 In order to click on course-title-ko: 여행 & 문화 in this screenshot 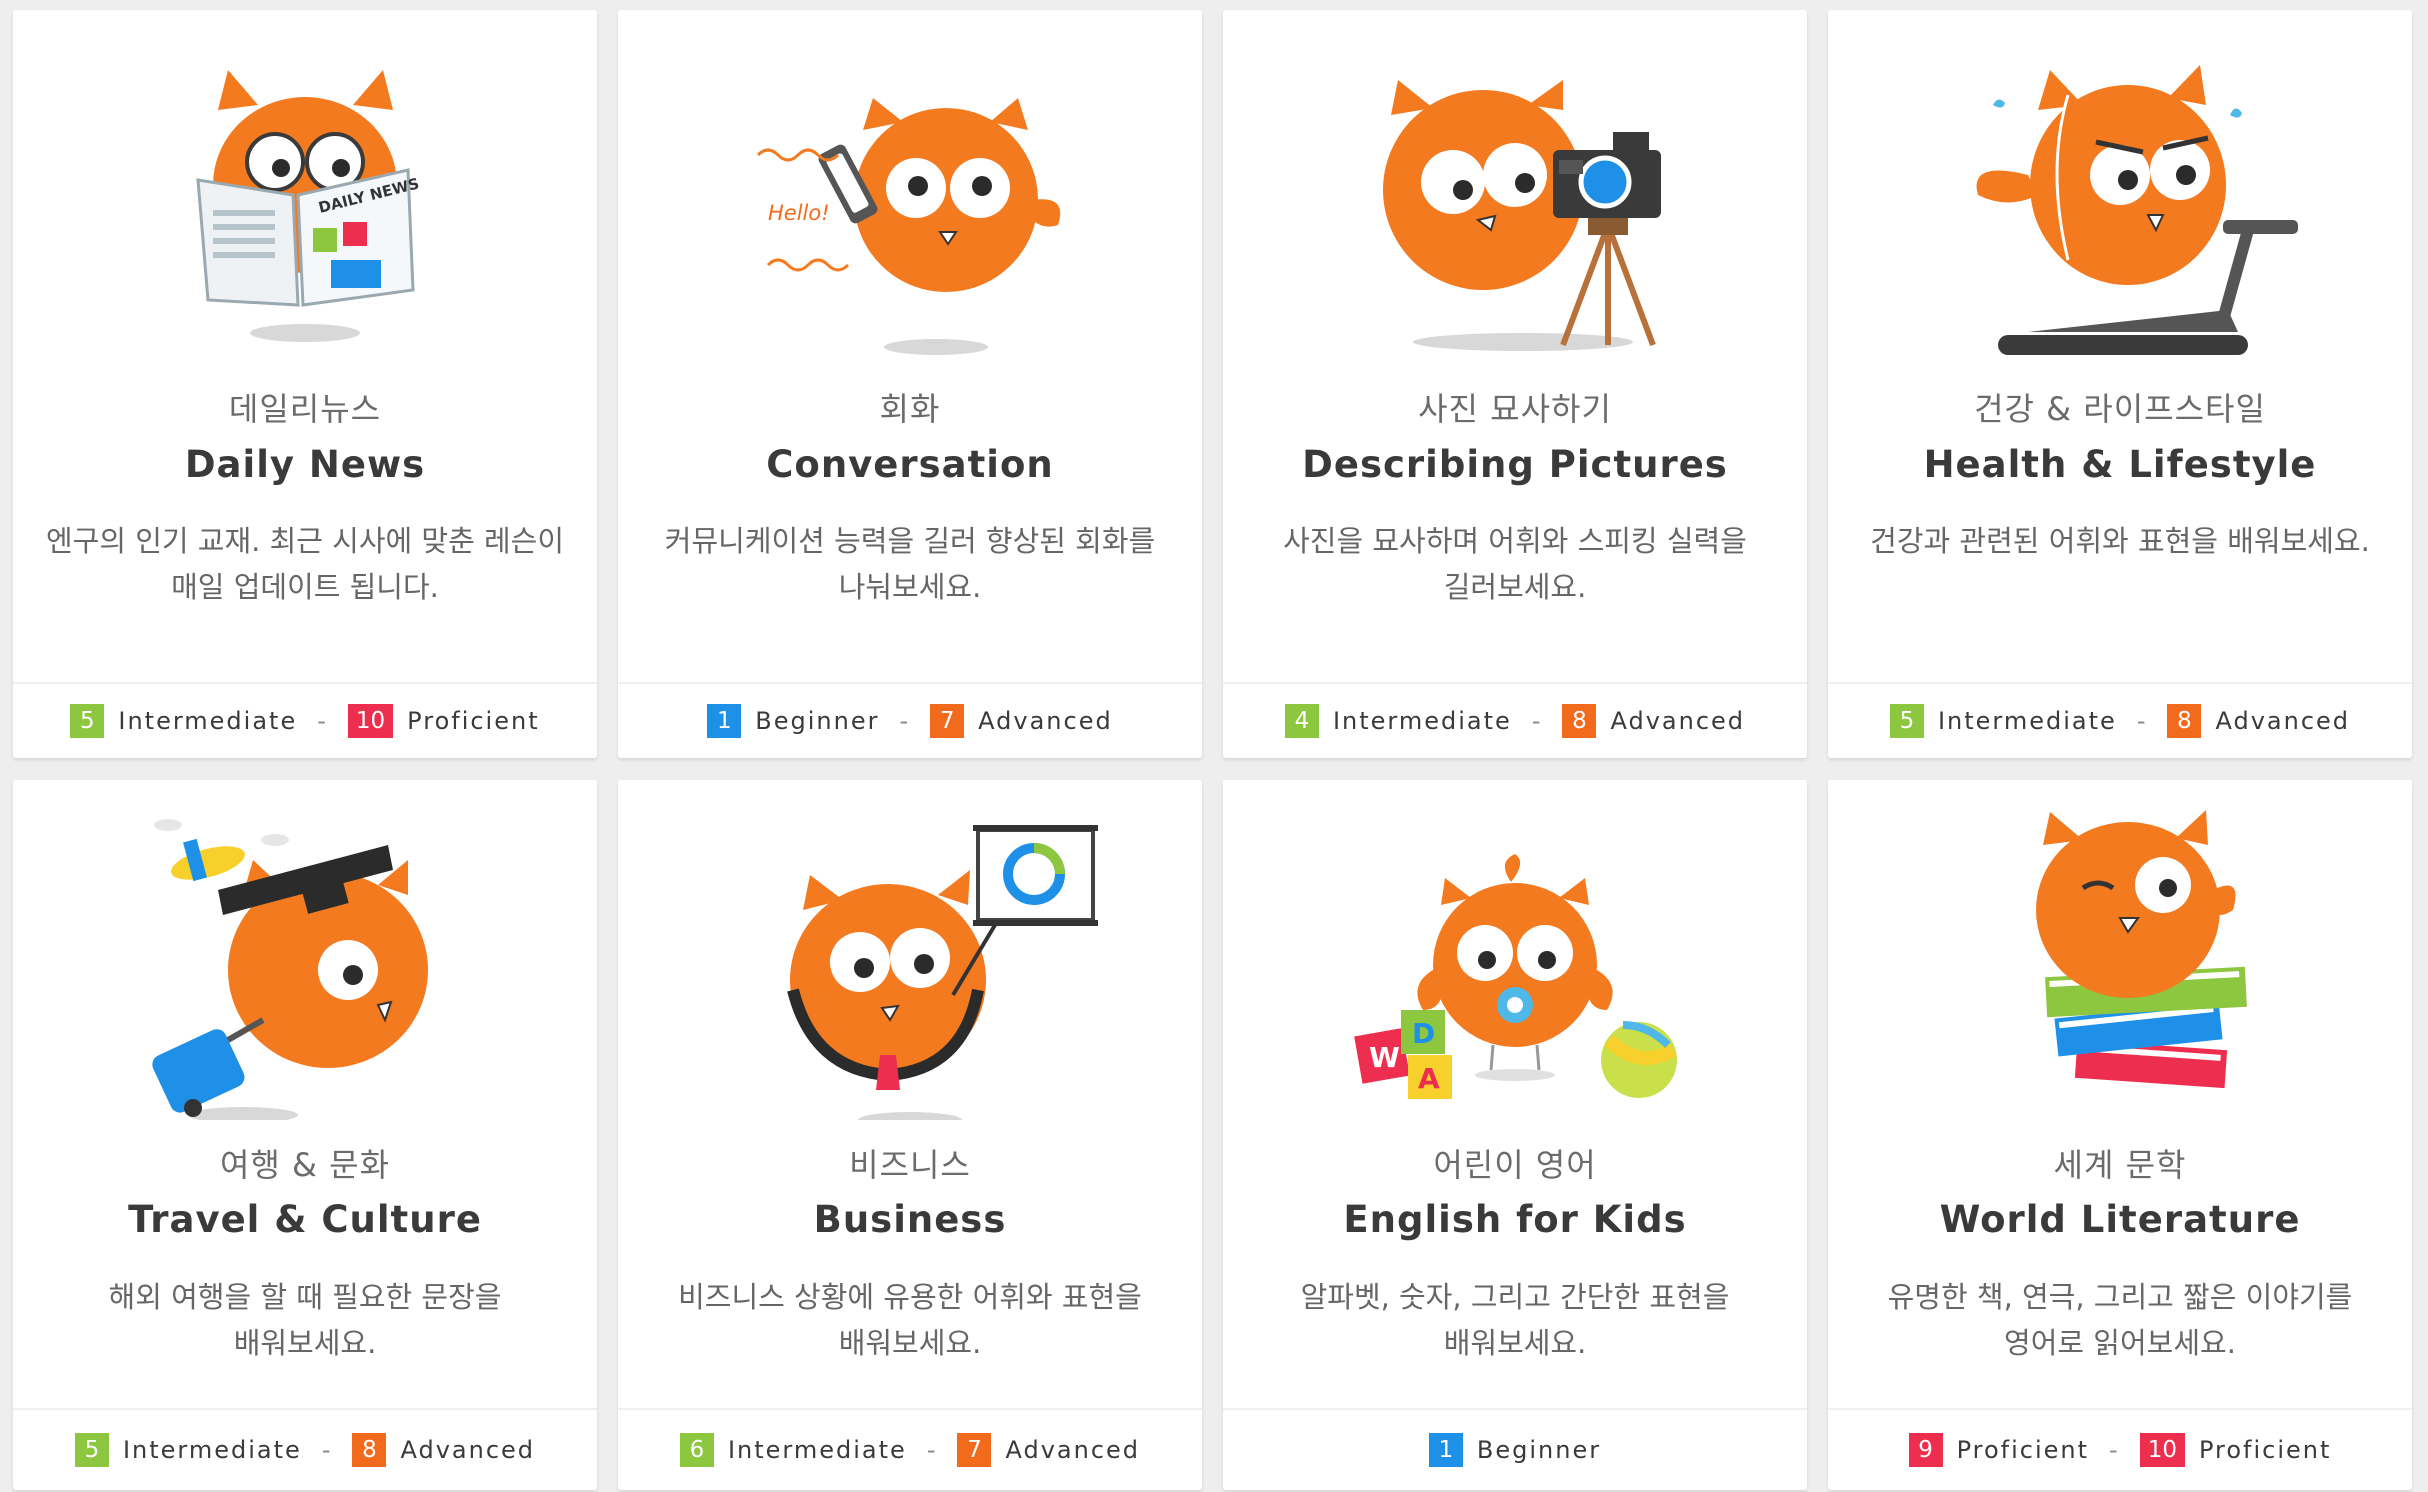, I will do `click(305, 1165)`.